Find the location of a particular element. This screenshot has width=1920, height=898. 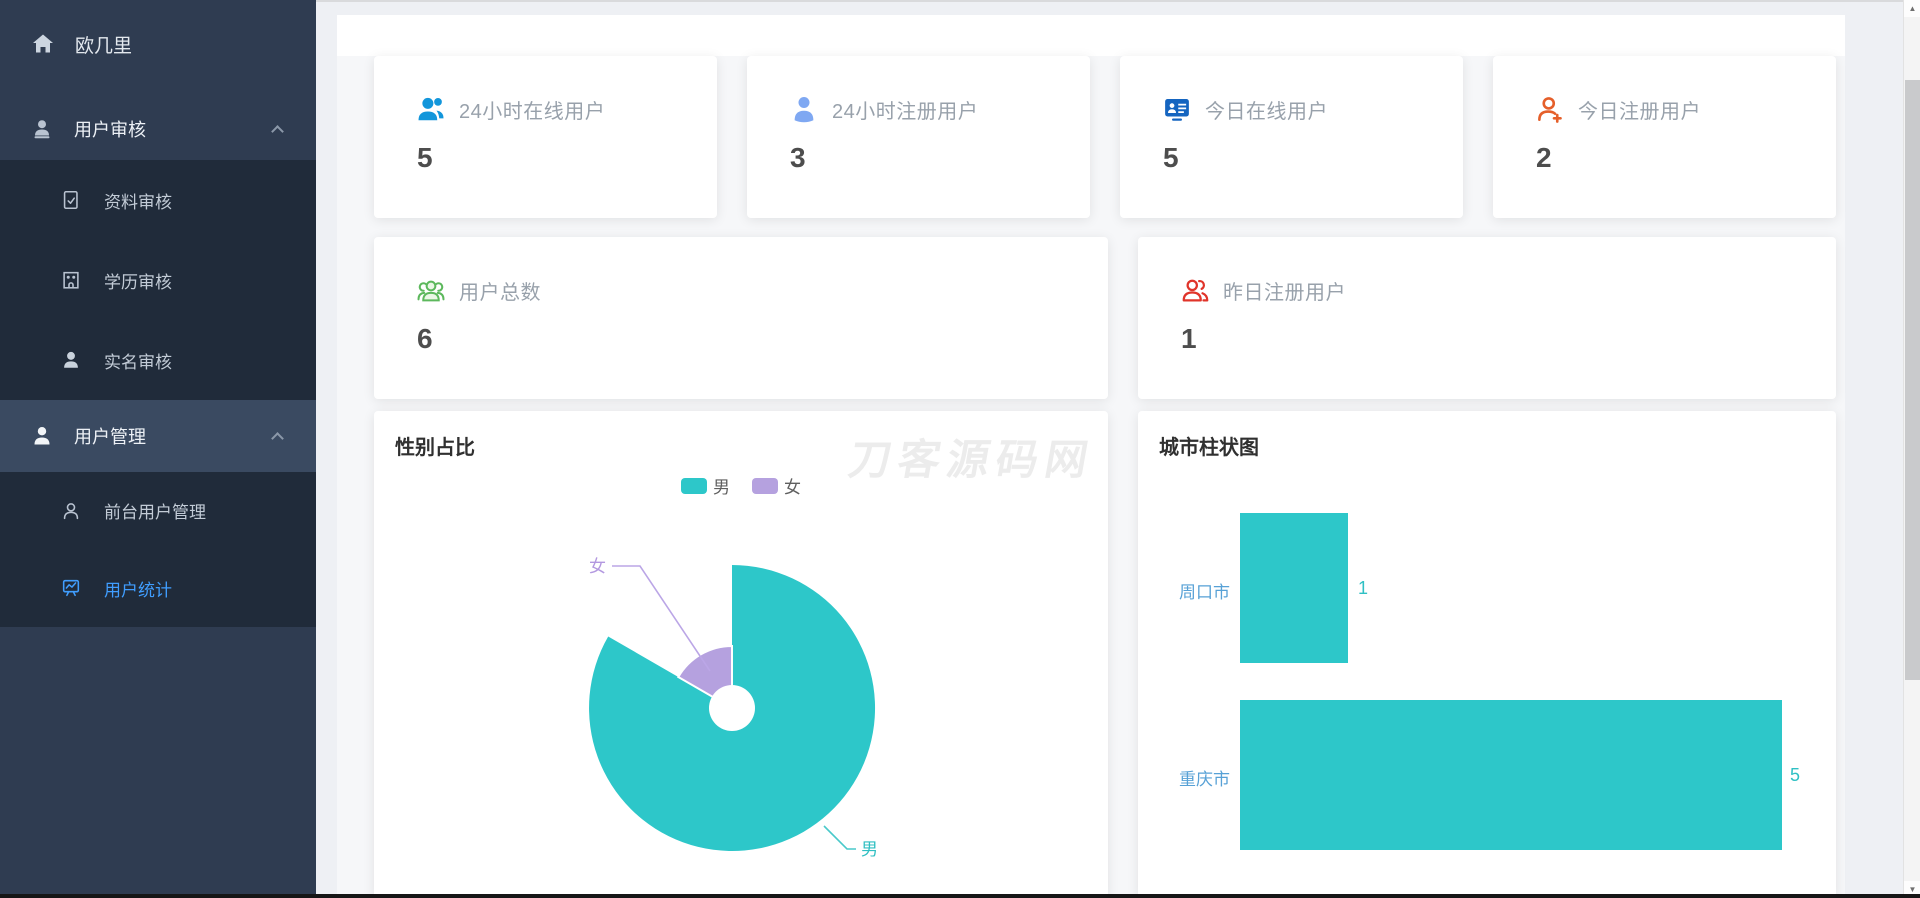

stat-label: 24小时在线用户 is located at coordinates (532, 111).